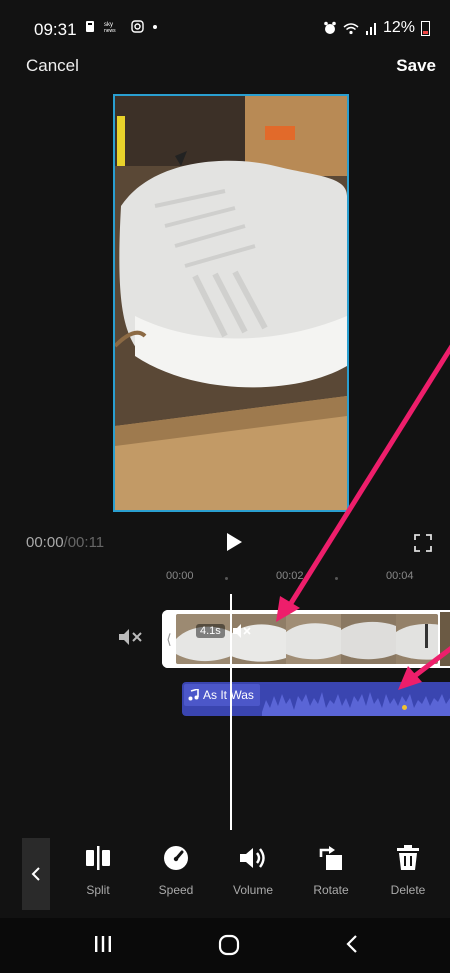  I want to click on status-left-icons: sky news, so click(121, 26).